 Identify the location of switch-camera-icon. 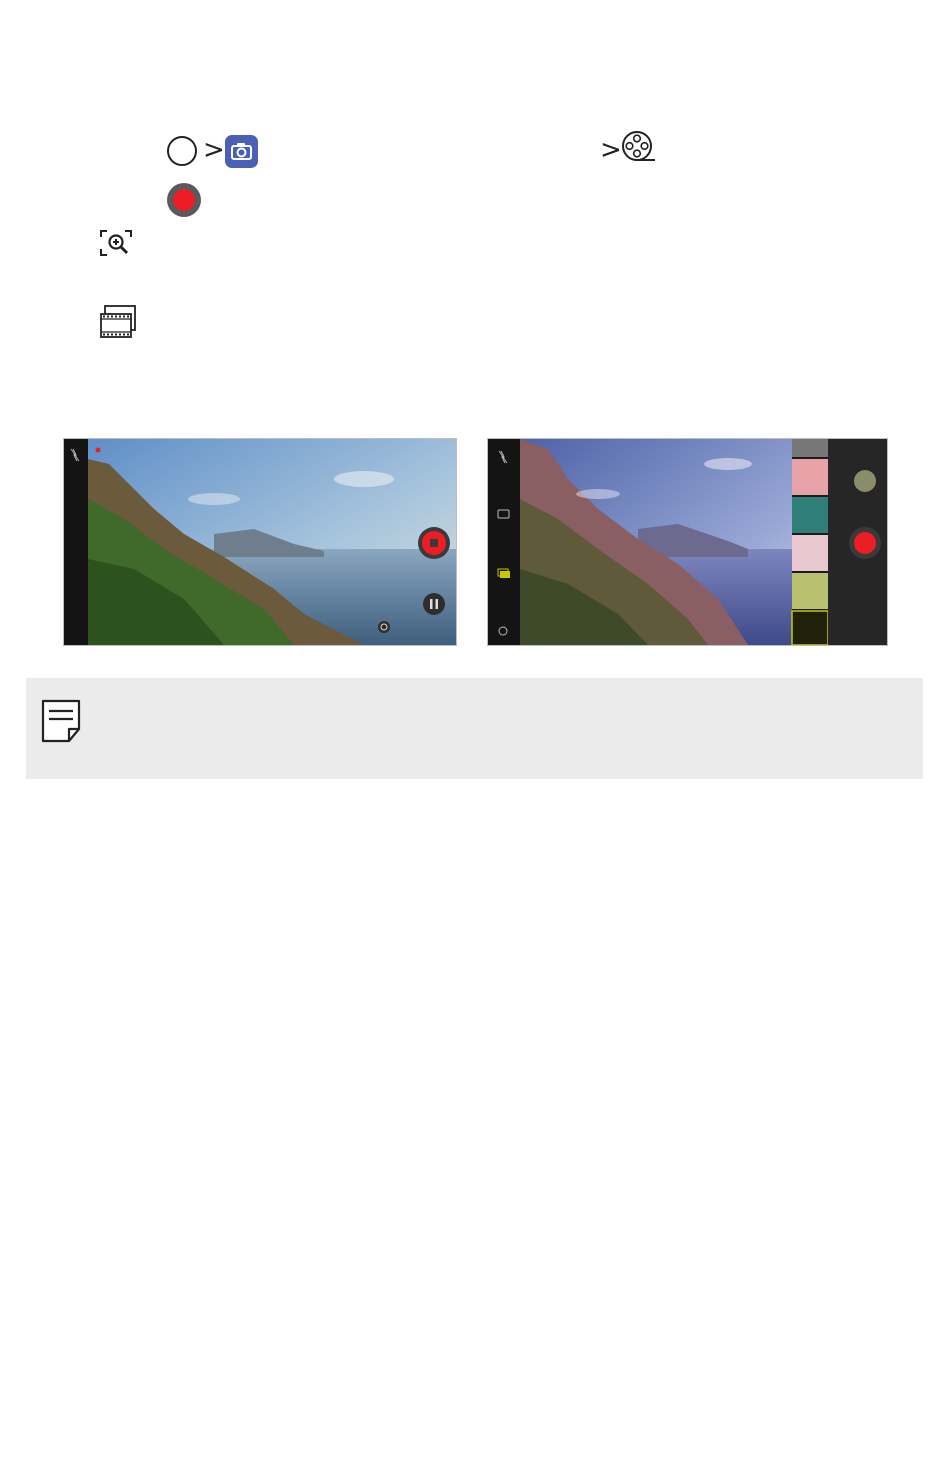
(384, 627).